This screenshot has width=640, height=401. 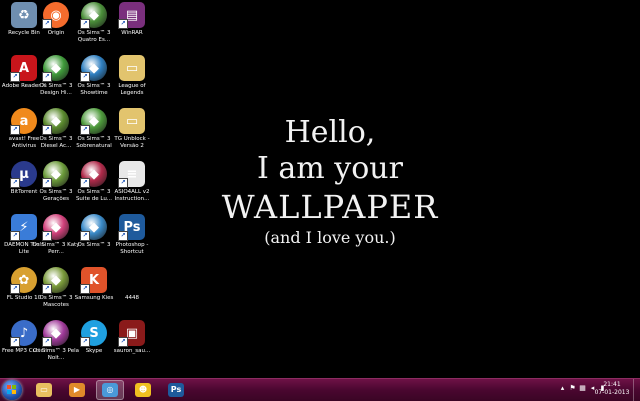 What do you see at coordinates (132, 280) in the screenshot?
I see `blank-file-icon` at bounding box center [132, 280].